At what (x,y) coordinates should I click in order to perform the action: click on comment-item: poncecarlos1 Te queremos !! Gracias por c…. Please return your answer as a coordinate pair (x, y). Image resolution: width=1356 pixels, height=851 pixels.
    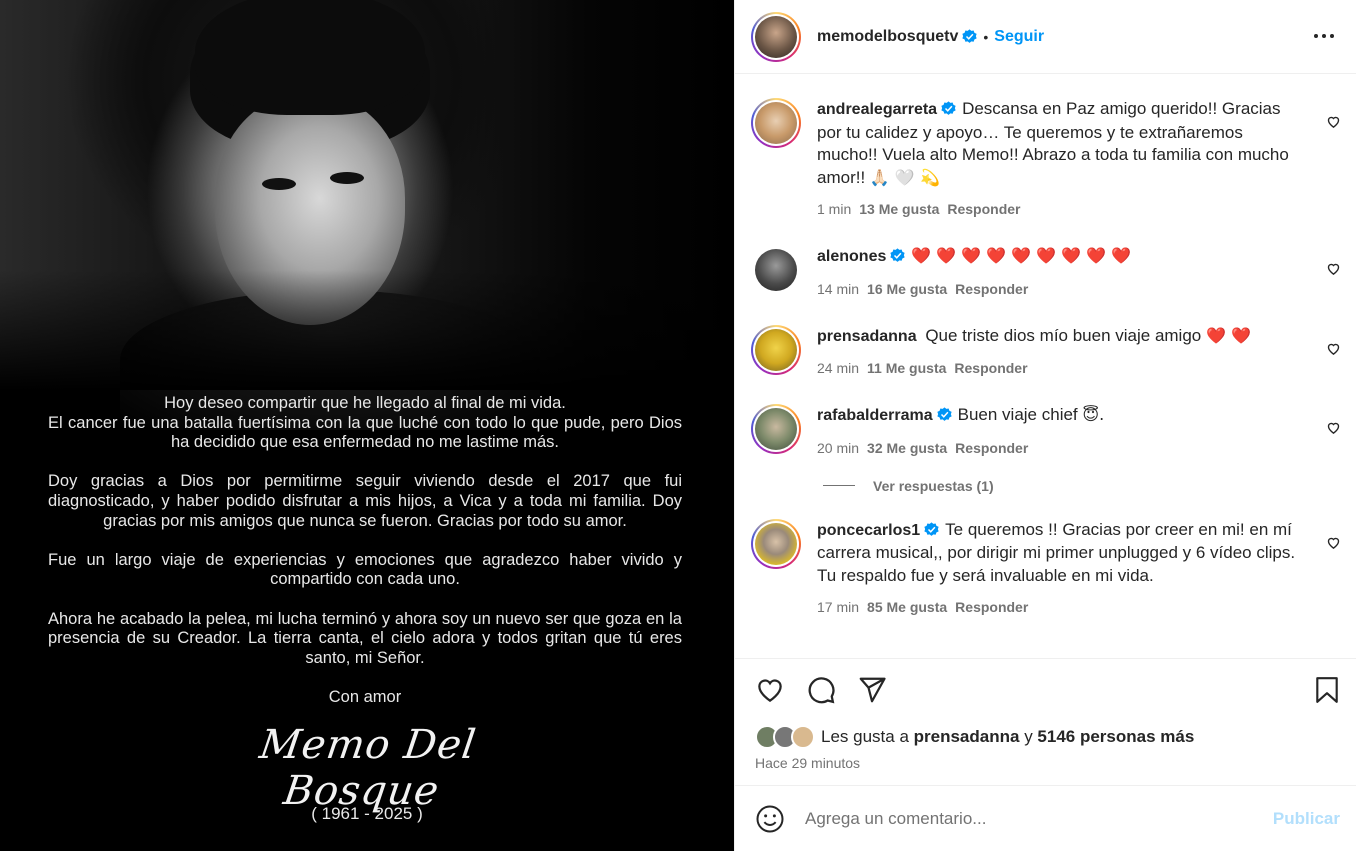
    Looking at the image, I should click on (1045, 566).